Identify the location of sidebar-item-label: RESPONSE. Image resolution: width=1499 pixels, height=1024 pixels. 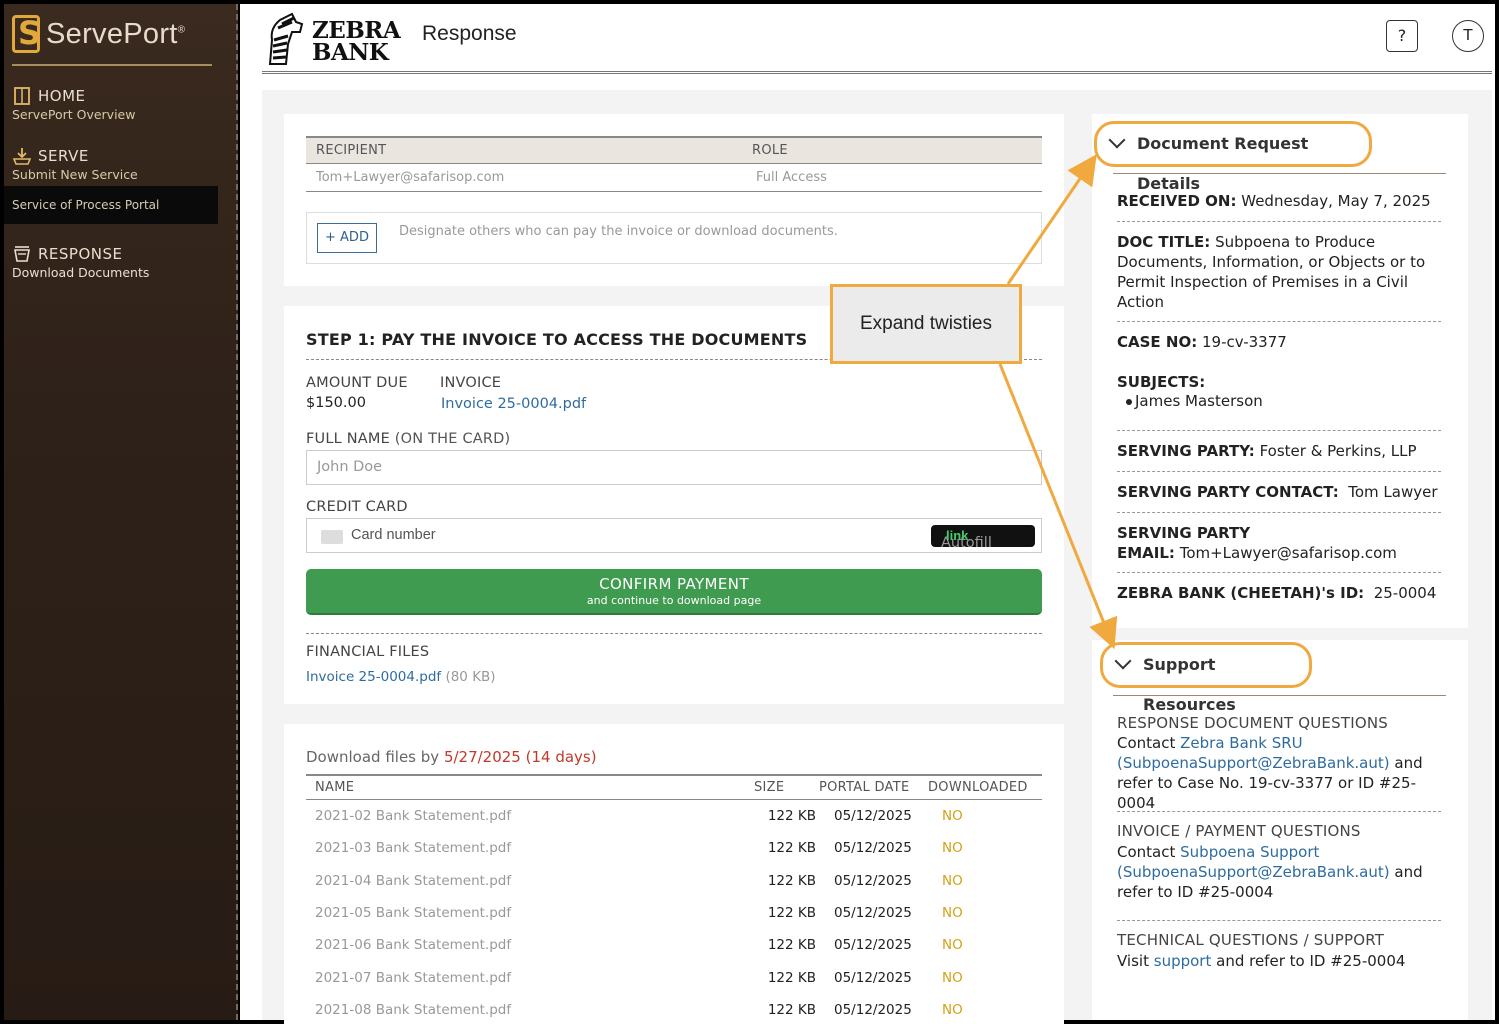
(80, 254).